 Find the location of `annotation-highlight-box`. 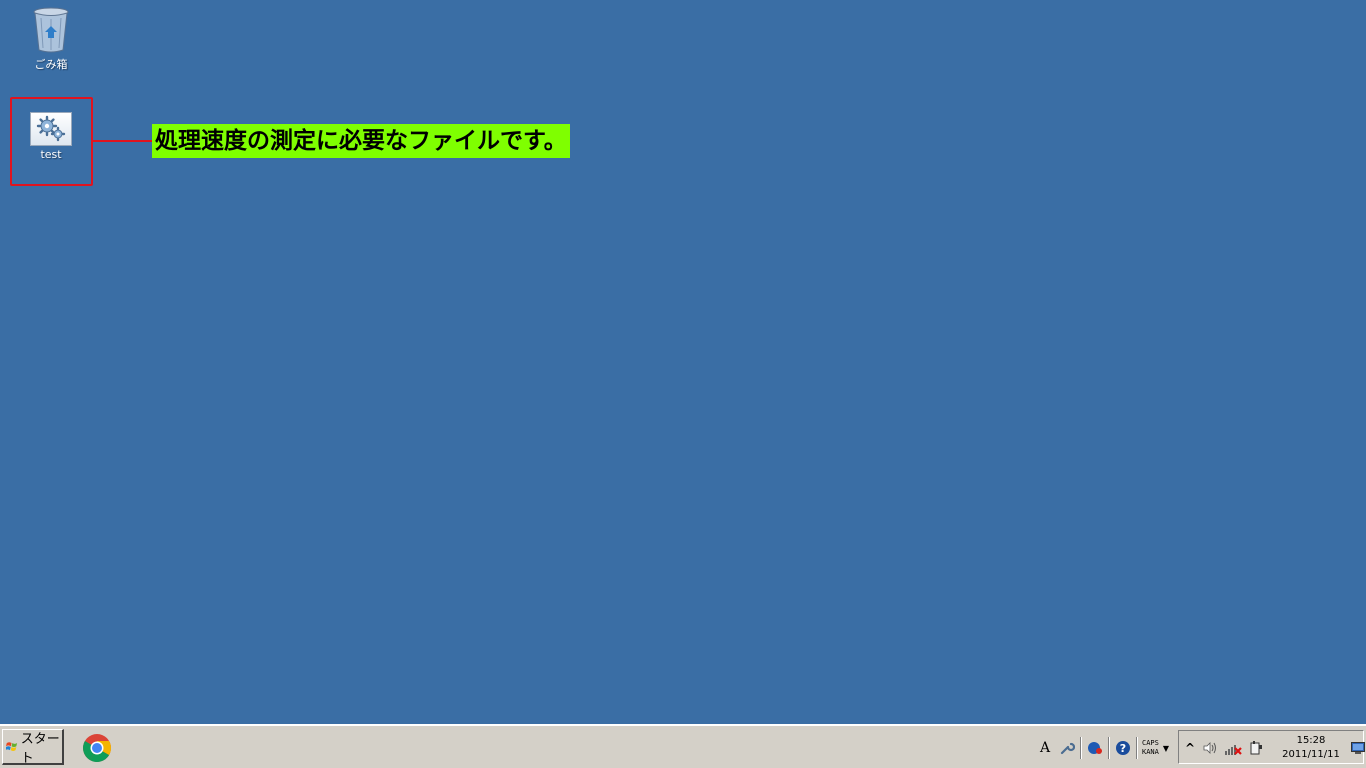

annotation-highlight-box is located at coordinates (51, 141).